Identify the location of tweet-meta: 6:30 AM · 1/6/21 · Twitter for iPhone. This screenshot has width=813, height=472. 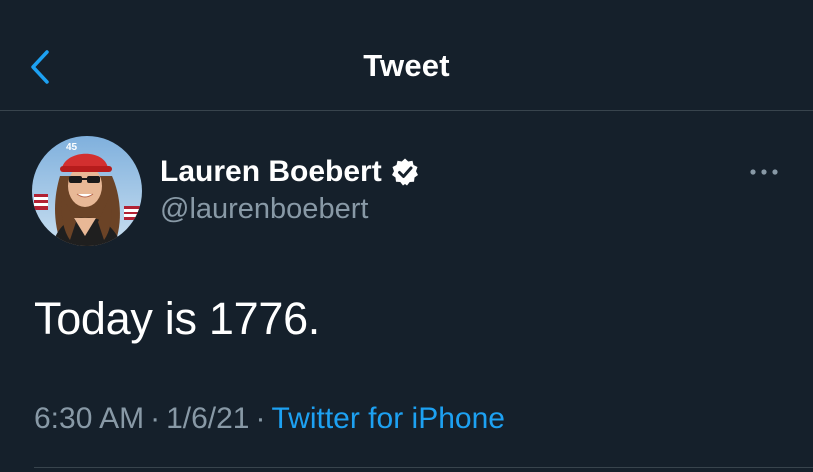
(269, 419).